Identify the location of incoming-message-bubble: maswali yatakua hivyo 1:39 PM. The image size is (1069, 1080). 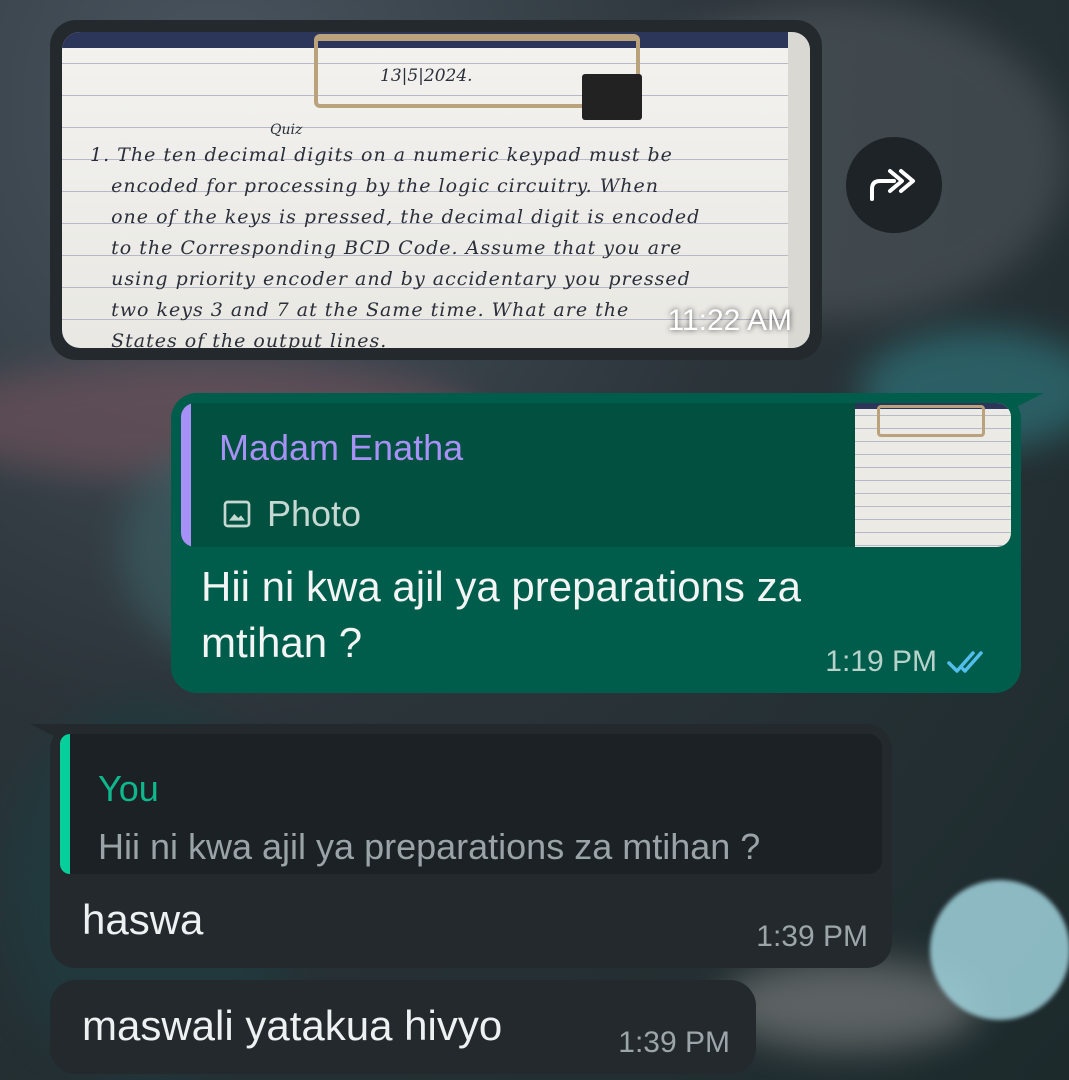
(403, 1027).